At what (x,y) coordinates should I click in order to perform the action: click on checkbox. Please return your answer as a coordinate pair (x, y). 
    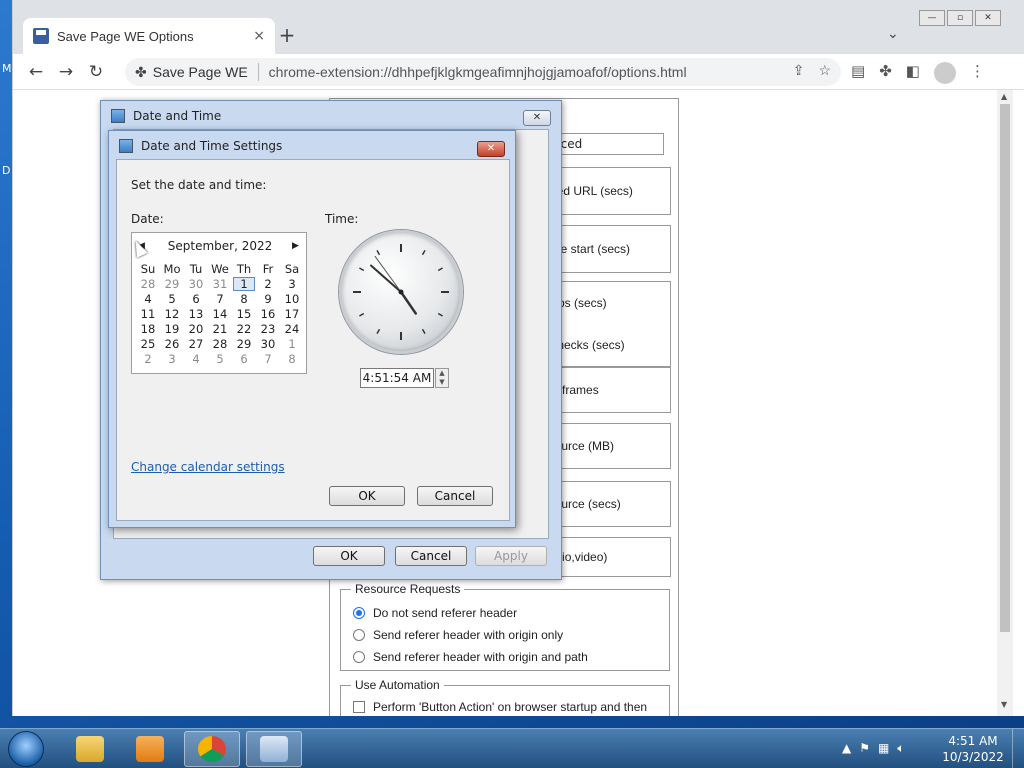
    Looking at the image, I should click on (359, 707).